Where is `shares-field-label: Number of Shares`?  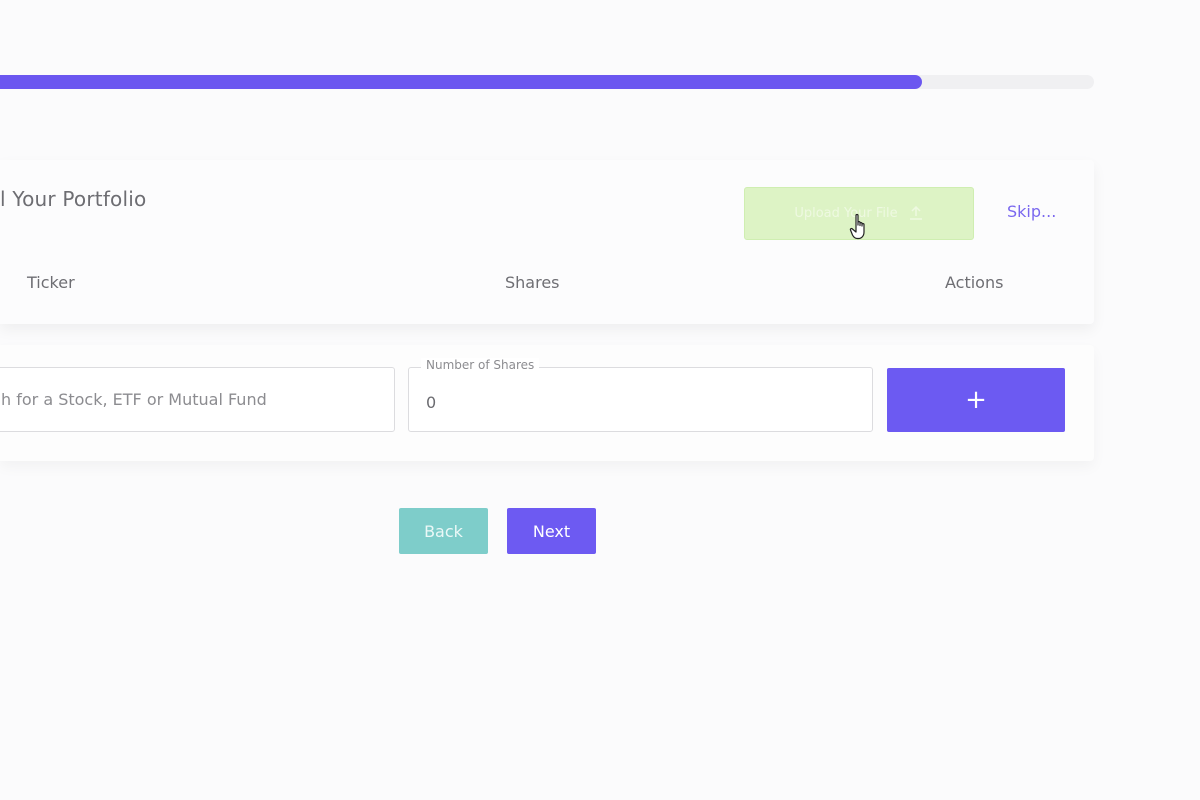 shares-field-label: Number of Shares is located at coordinates (480, 365).